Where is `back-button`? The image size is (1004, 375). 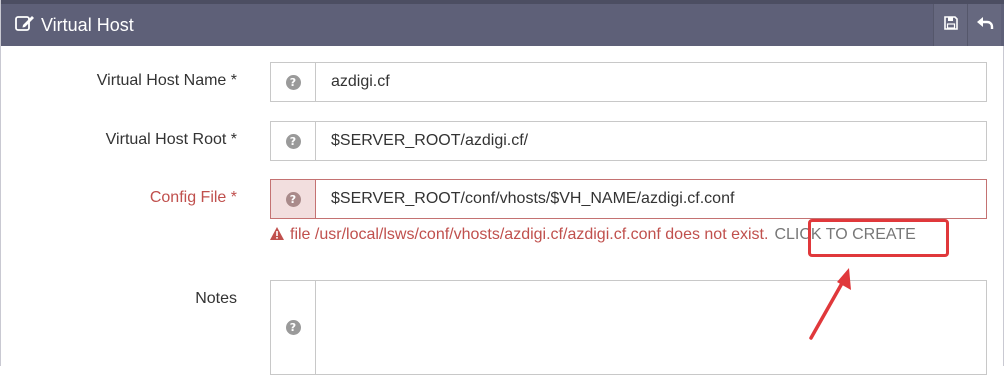
back-button is located at coordinates (984, 25).